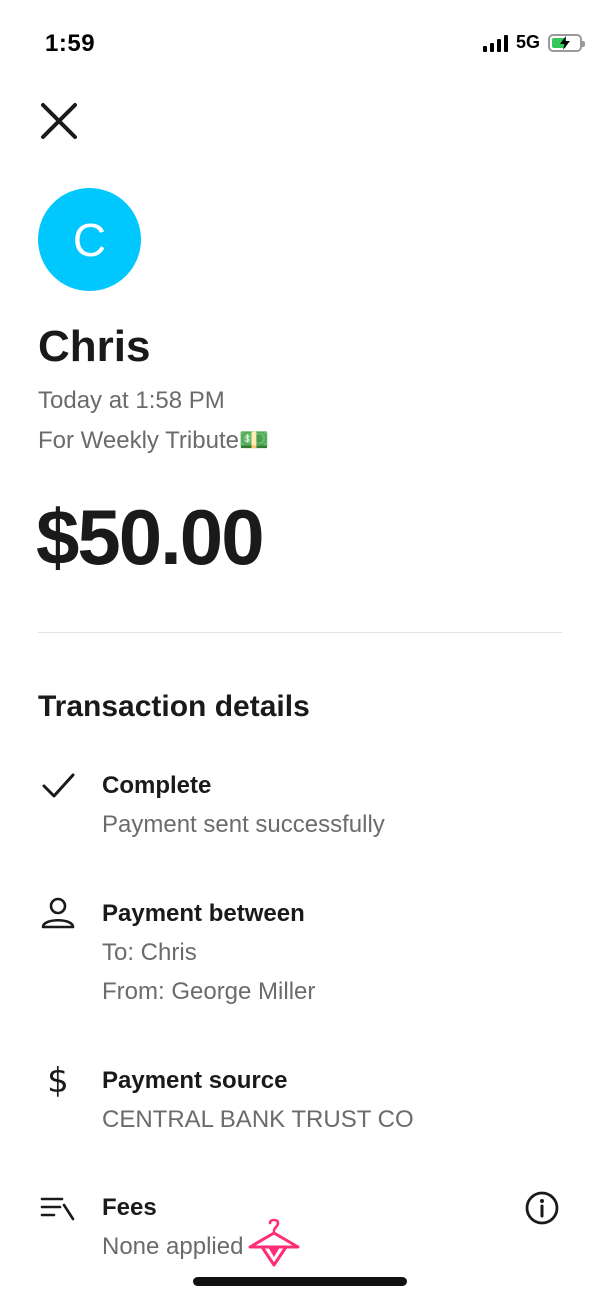  I want to click on network-type: 5G, so click(527, 42).